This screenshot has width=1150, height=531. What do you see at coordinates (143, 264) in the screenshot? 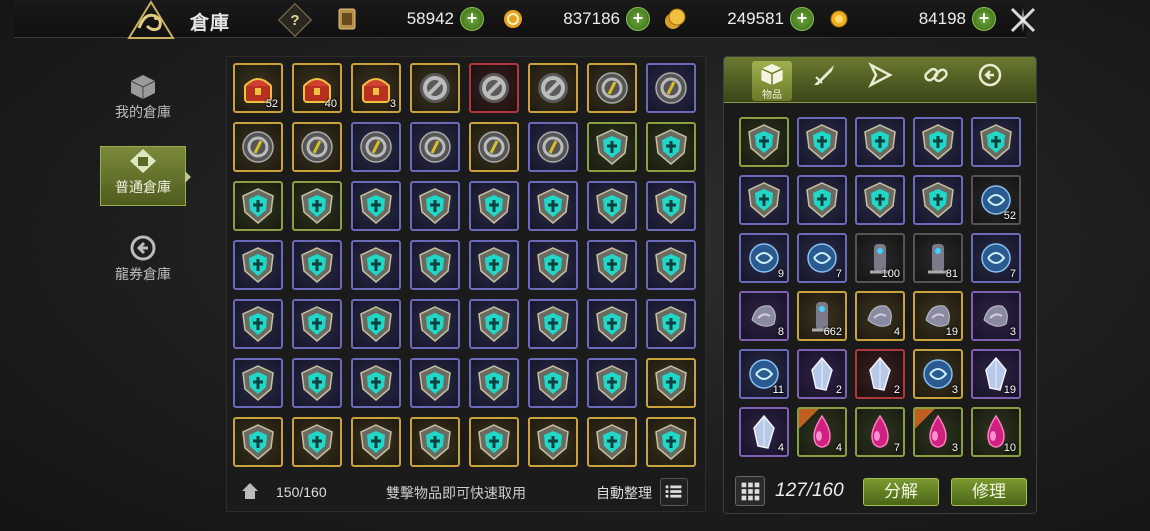
I see `nav-dragon-warehouse: 龍券倉庫` at bounding box center [143, 264].